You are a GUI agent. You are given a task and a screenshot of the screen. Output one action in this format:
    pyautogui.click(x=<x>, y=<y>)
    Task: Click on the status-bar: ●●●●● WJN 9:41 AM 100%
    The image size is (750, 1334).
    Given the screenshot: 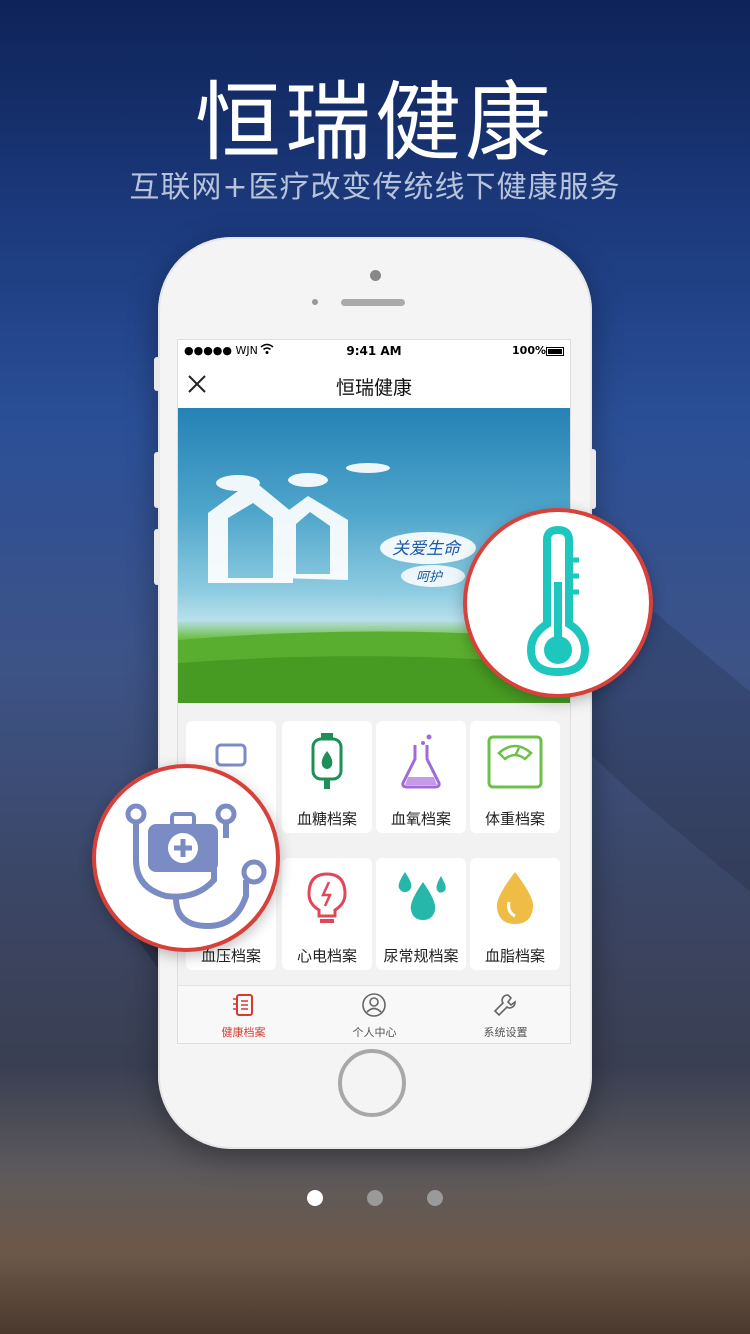 What is the action you would take?
    pyautogui.click(x=374, y=351)
    